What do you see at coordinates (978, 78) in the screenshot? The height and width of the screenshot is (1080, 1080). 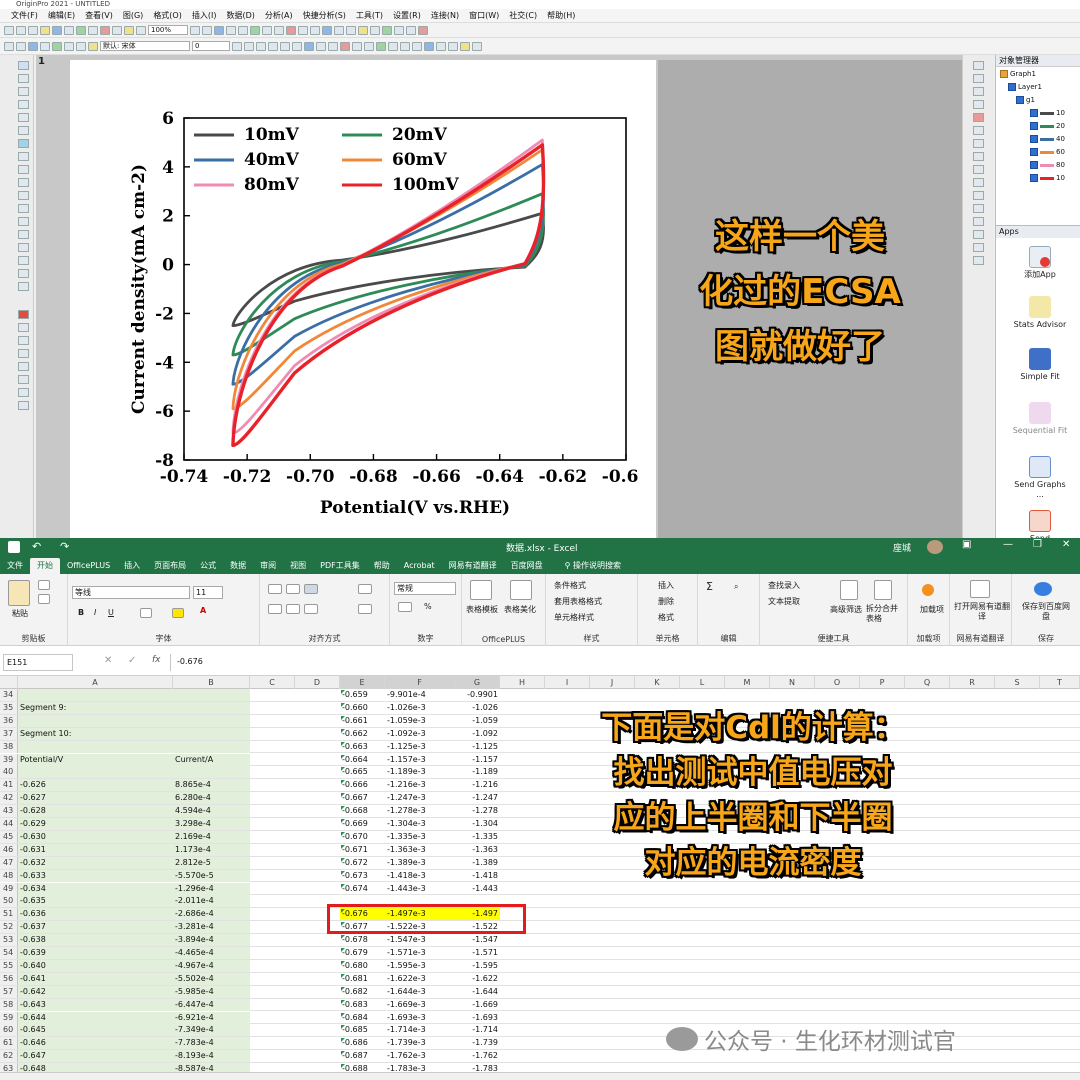 I see `layer-back-icon` at bounding box center [978, 78].